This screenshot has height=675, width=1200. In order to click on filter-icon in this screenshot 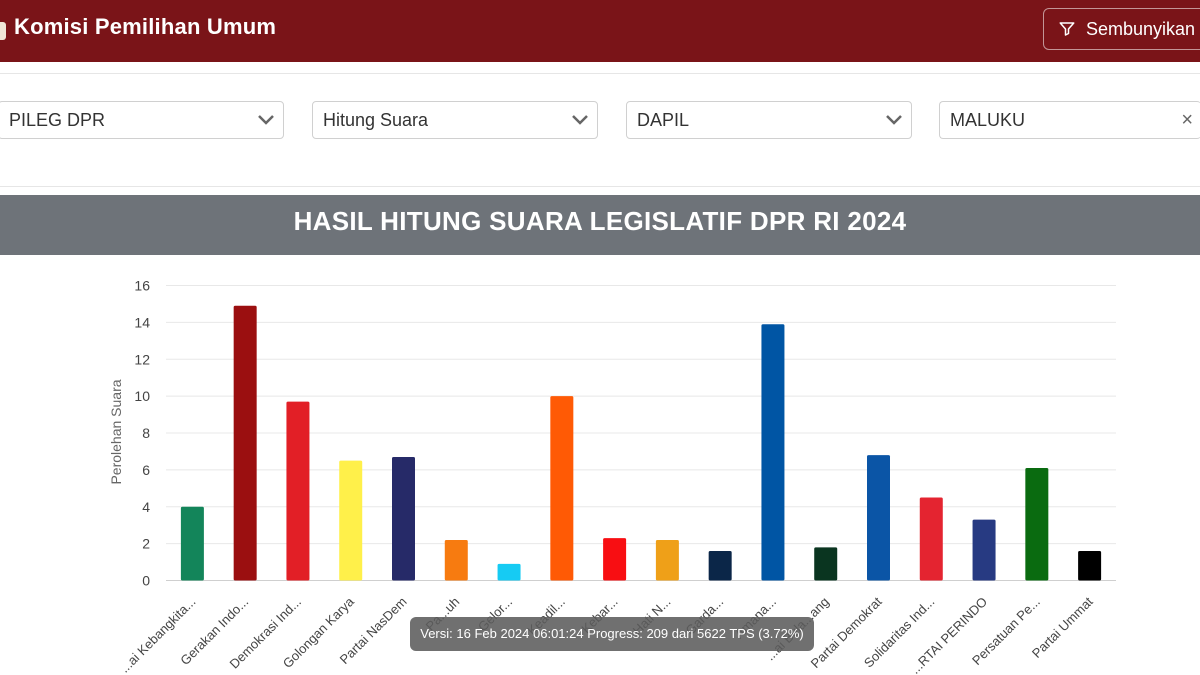, I will do `click(1067, 29)`.